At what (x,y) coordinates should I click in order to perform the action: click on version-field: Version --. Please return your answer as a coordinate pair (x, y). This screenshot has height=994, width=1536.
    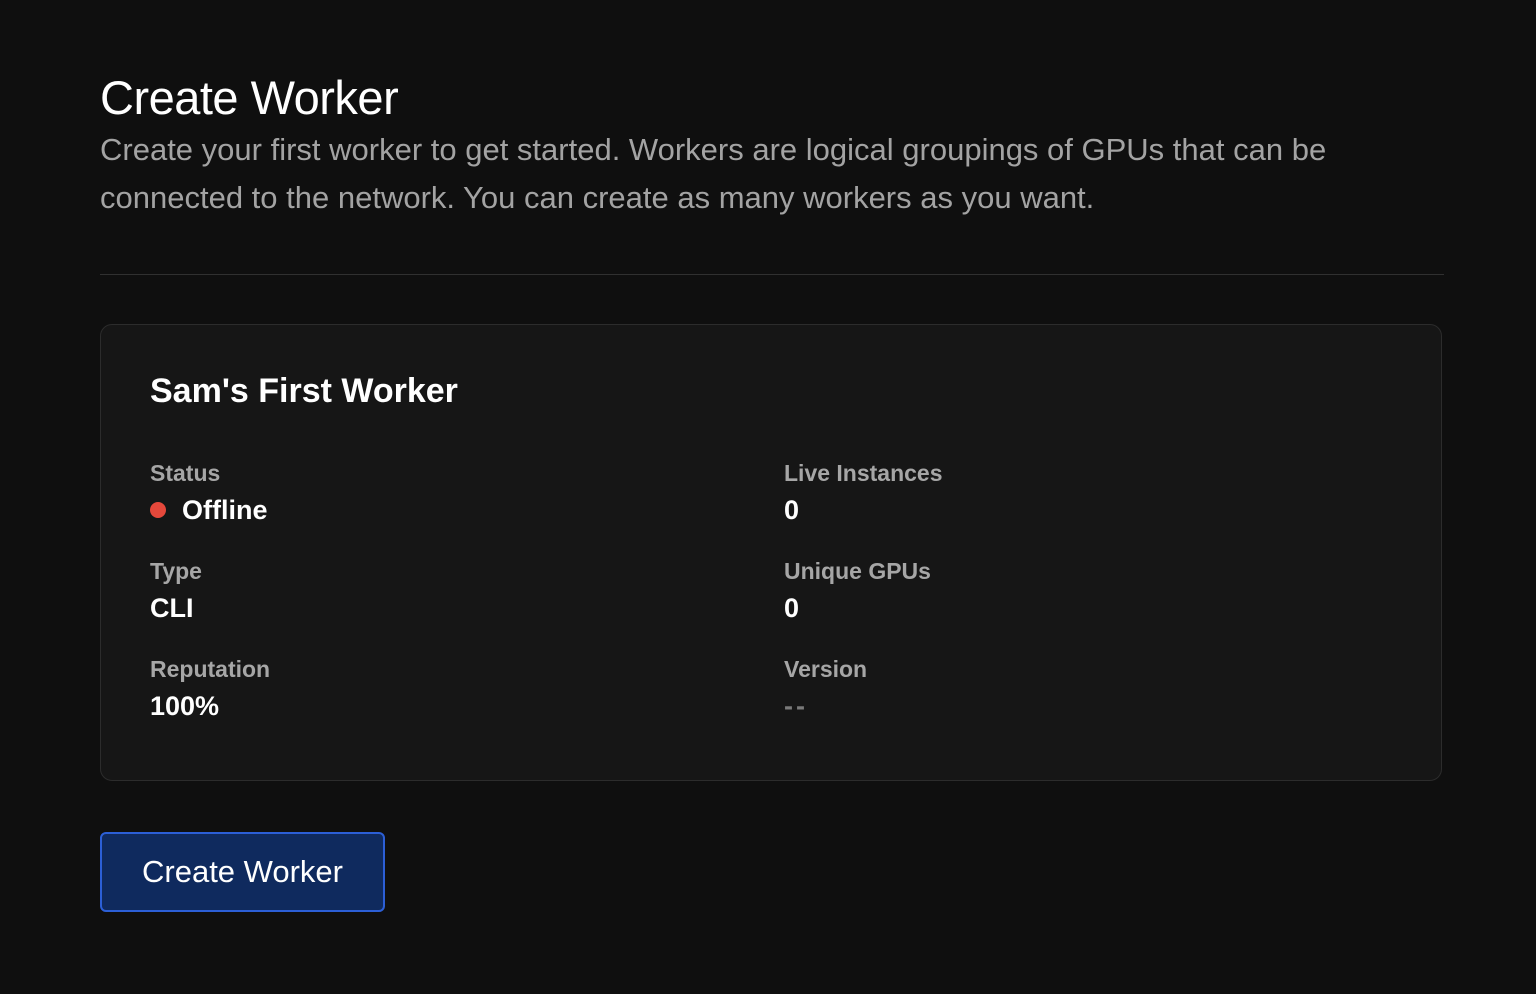
    Looking at the image, I should click on (825, 689).